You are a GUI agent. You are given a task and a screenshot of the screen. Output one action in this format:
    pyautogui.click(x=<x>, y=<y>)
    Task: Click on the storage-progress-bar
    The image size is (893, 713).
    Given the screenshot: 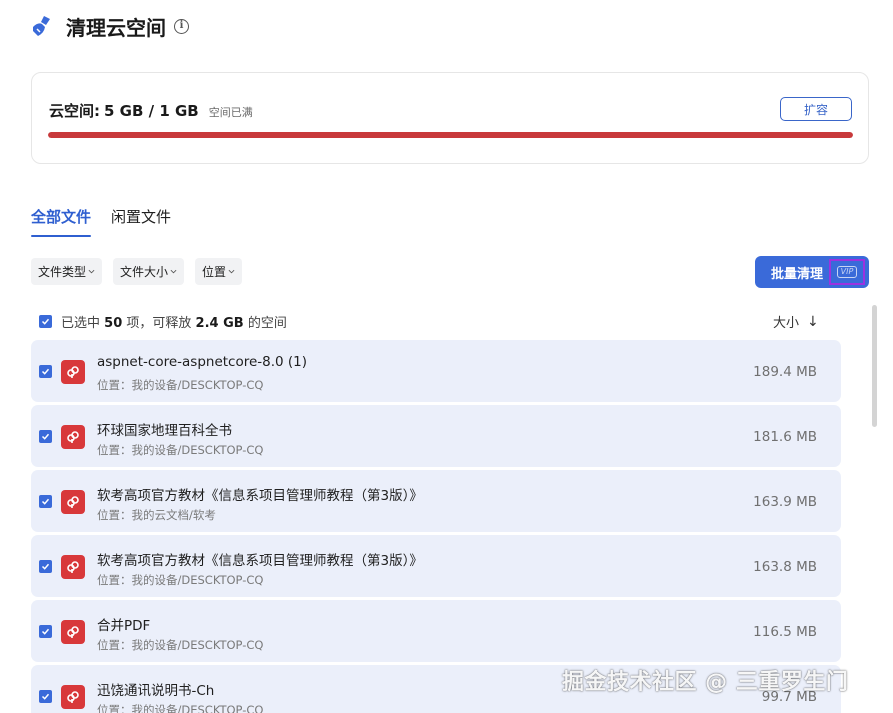 What is the action you would take?
    pyautogui.click(x=450, y=135)
    